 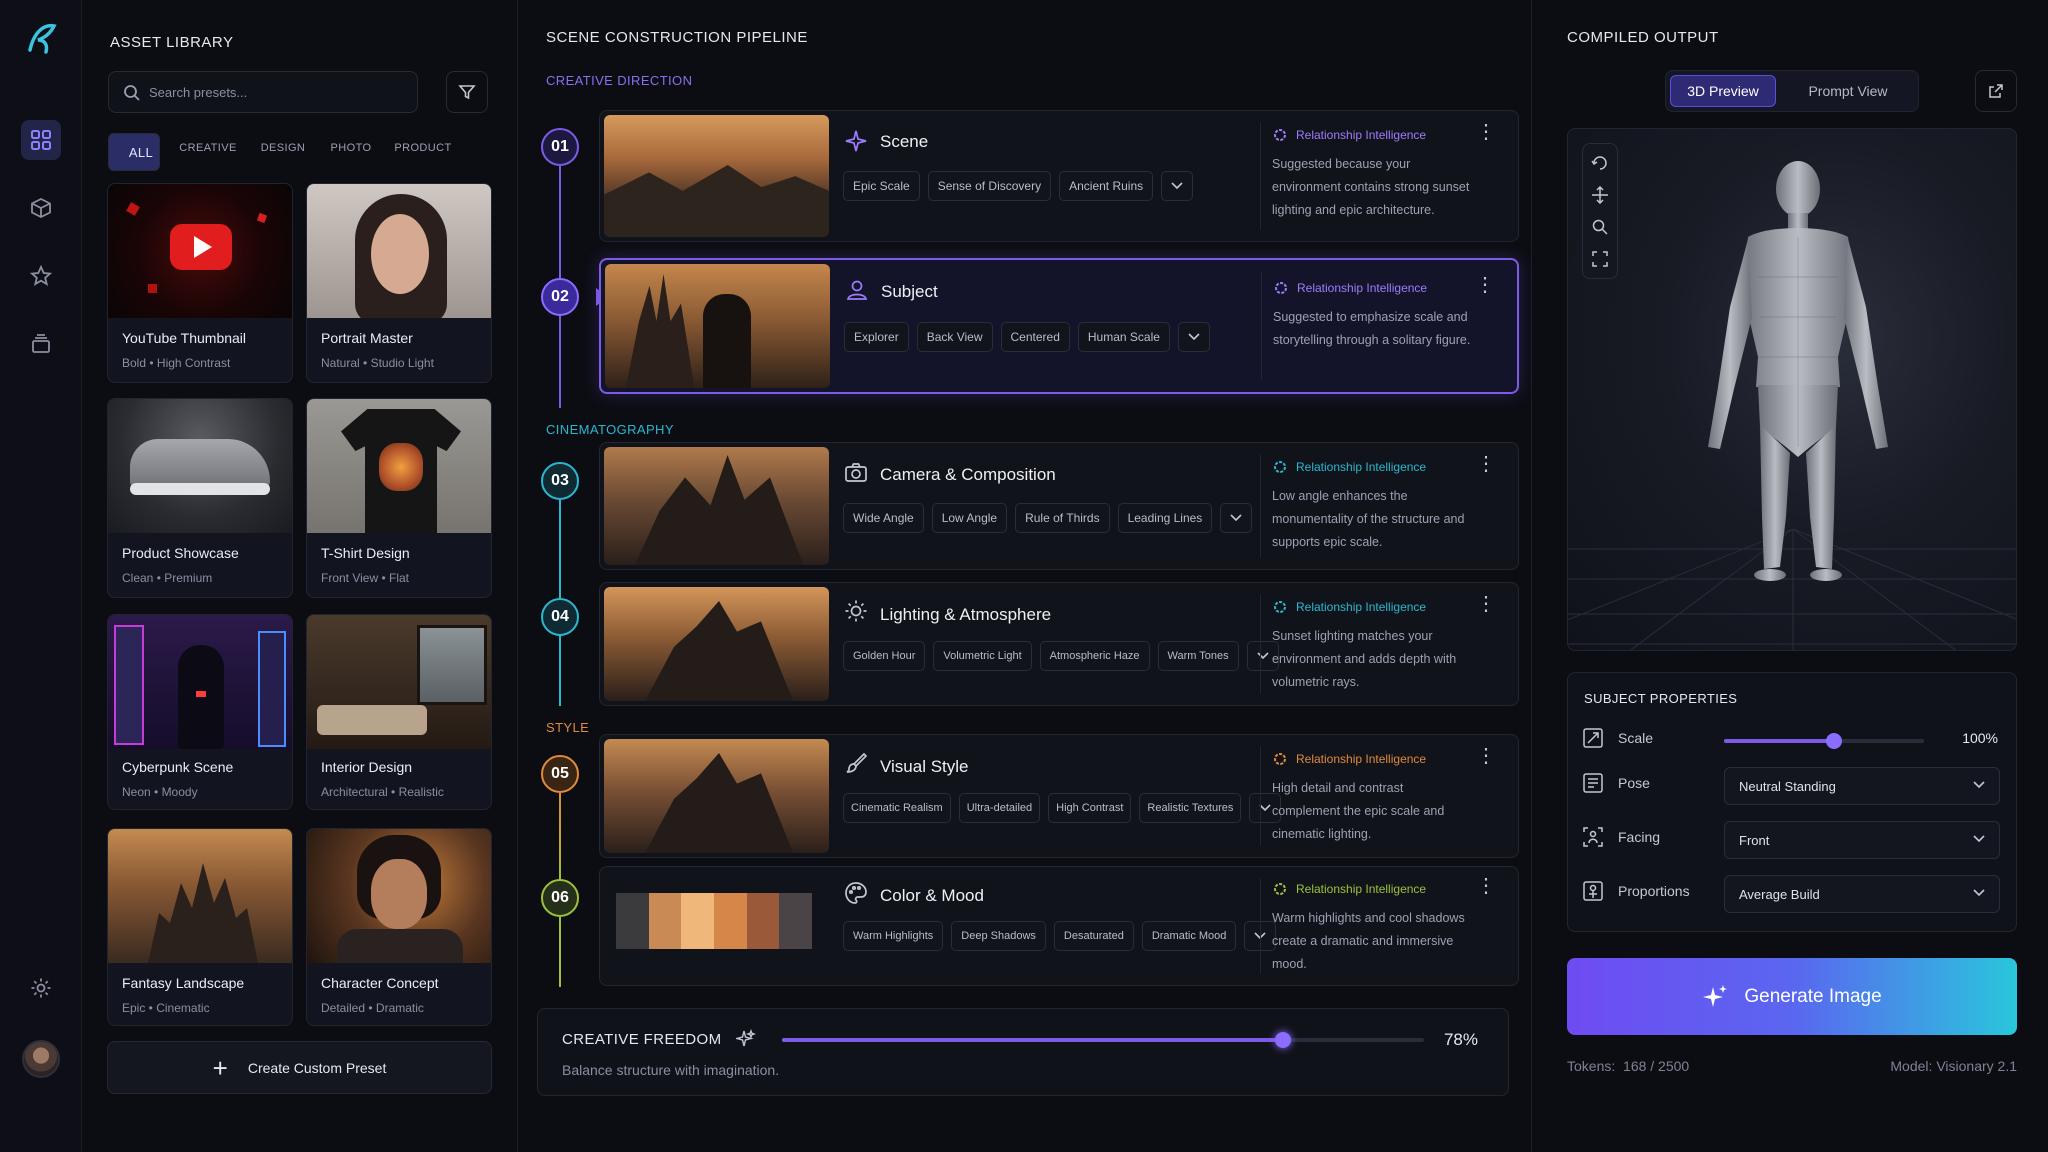 I want to click on color-palette, so click(x=716, y=926).